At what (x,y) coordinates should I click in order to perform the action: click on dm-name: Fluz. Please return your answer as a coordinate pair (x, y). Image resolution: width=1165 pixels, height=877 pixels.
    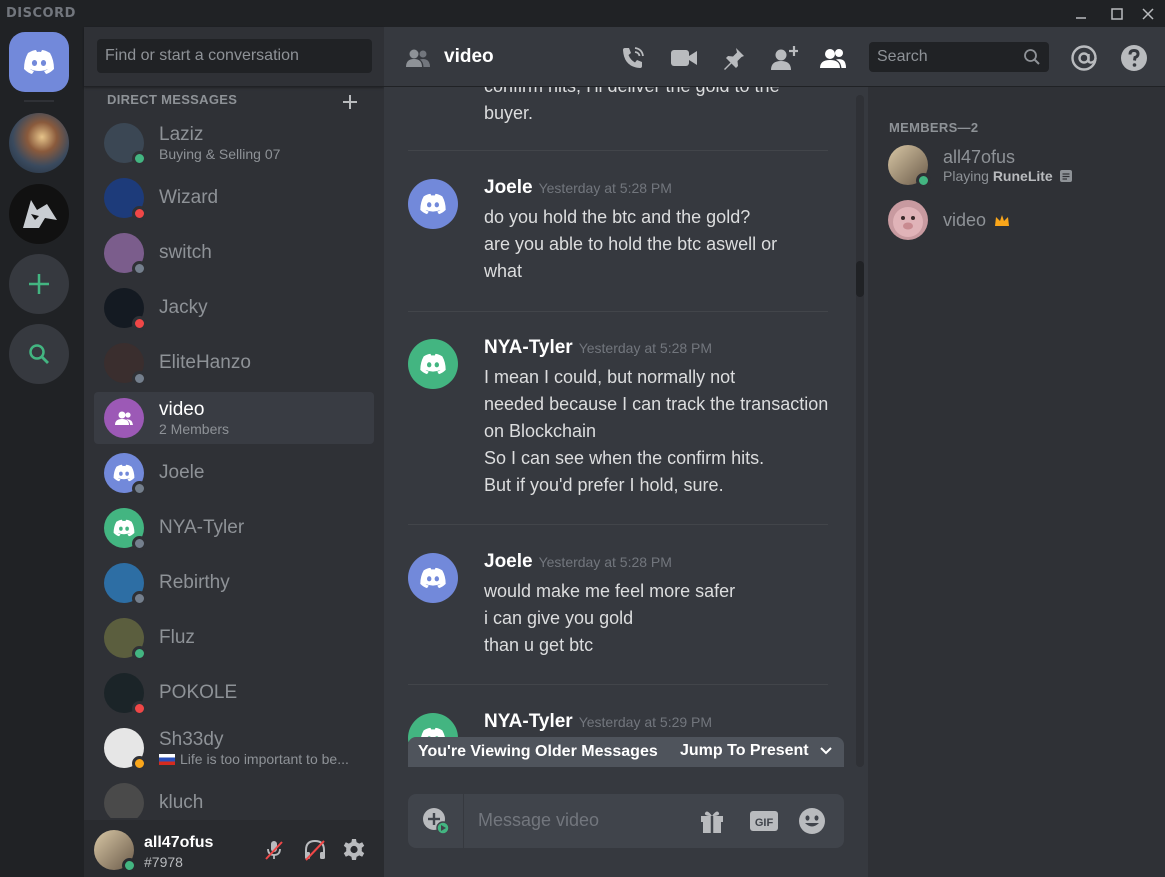
    Looking at the image, I should click on (177, 637).